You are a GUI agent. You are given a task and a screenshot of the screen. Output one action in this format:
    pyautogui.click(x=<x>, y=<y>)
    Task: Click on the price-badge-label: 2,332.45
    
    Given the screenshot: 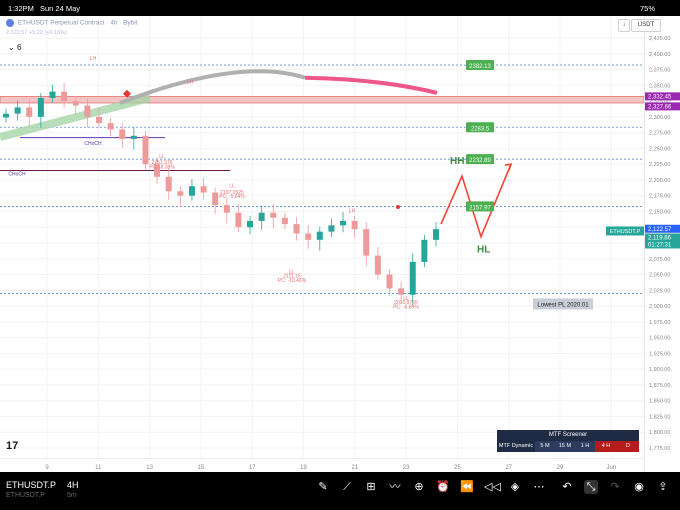 What is the action you would take?
    pyautogui.click(x=660, y=97)
    